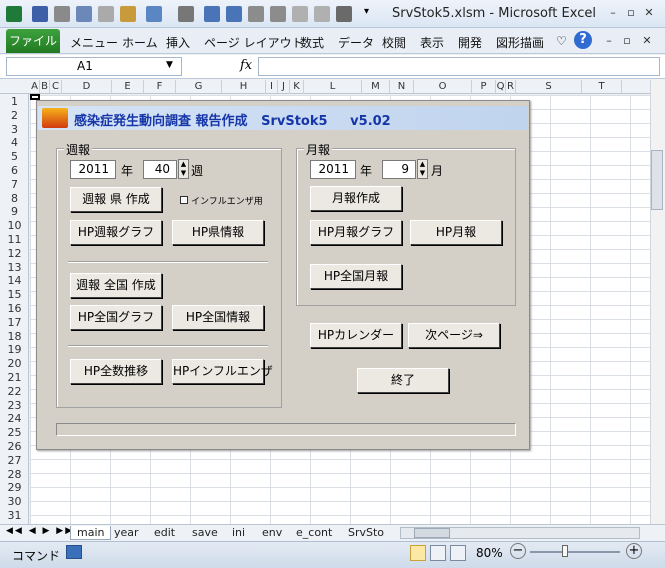 Image resolution: width=665 pixels, height=568 pixels. What do you see at coordinates (126, 532) in the screenshot?
I see `sheet-tab-year: year` at bounding box center [126, 532].